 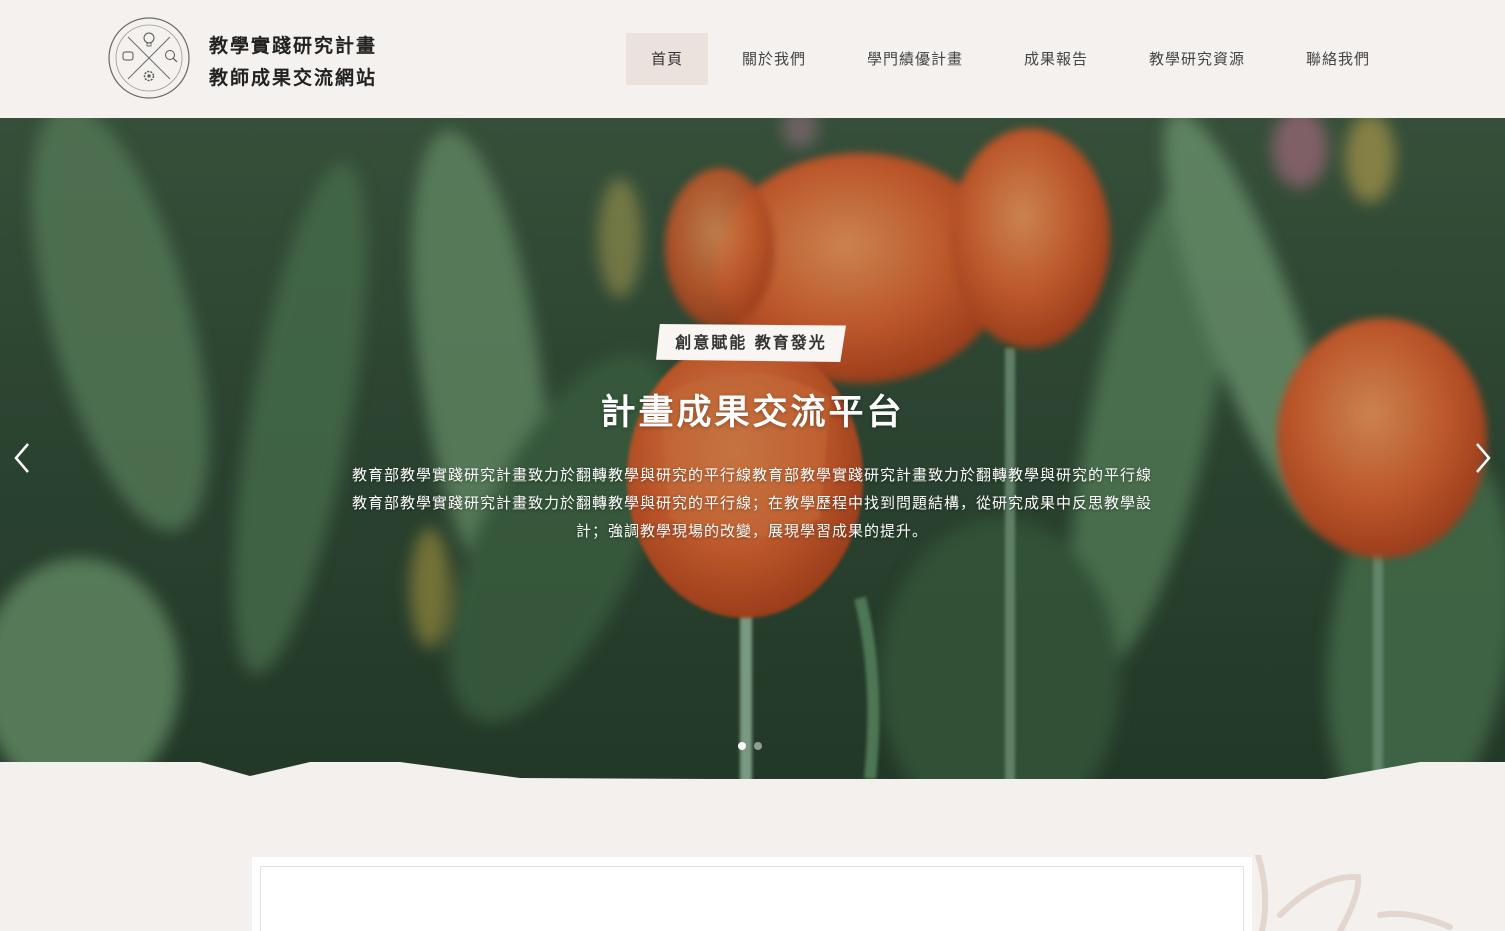 I want to click on content-card, so click(x=752, y=894).